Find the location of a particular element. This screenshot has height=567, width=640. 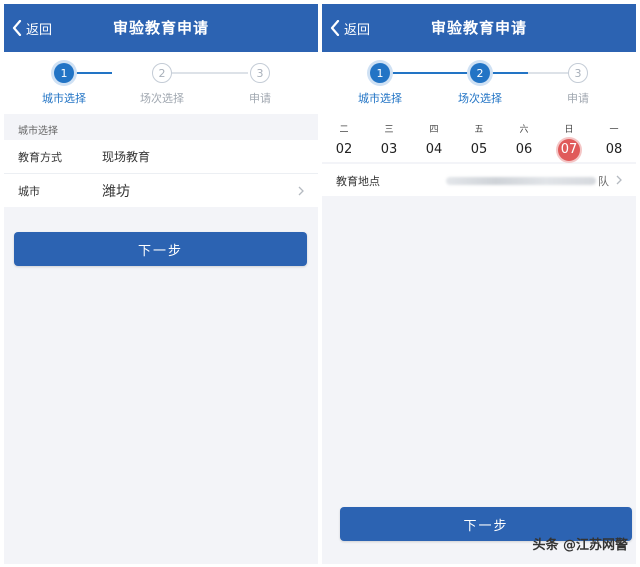

day-number: 08 is located at coordinates (614, 149).